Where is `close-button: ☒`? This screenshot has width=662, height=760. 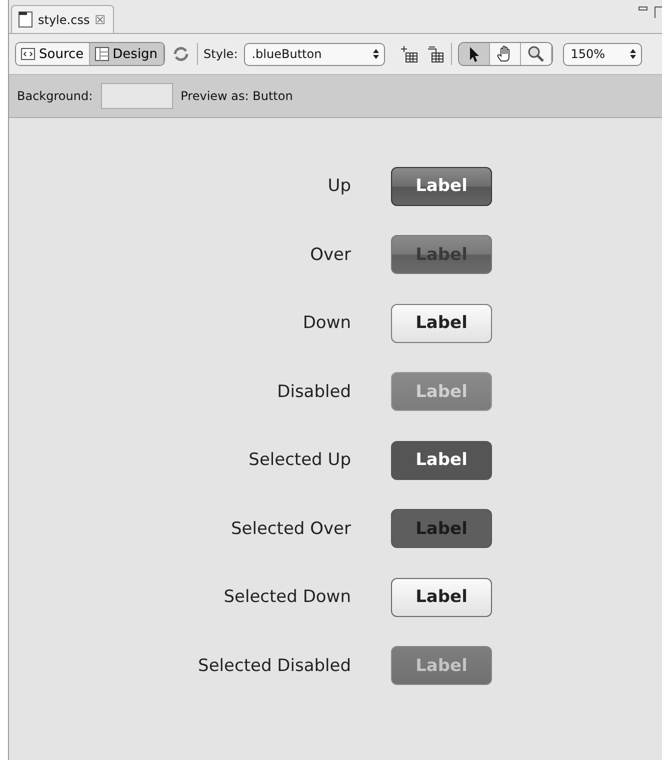 close-button: ☒ is located at coordinates (100, 19).